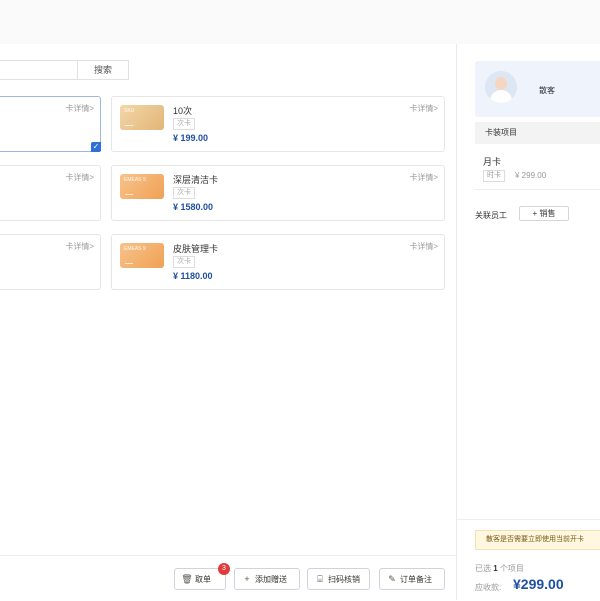  Describe the element at coordinates (103, 70) in the screenshot. I see `search-button: 搜索` at that location.